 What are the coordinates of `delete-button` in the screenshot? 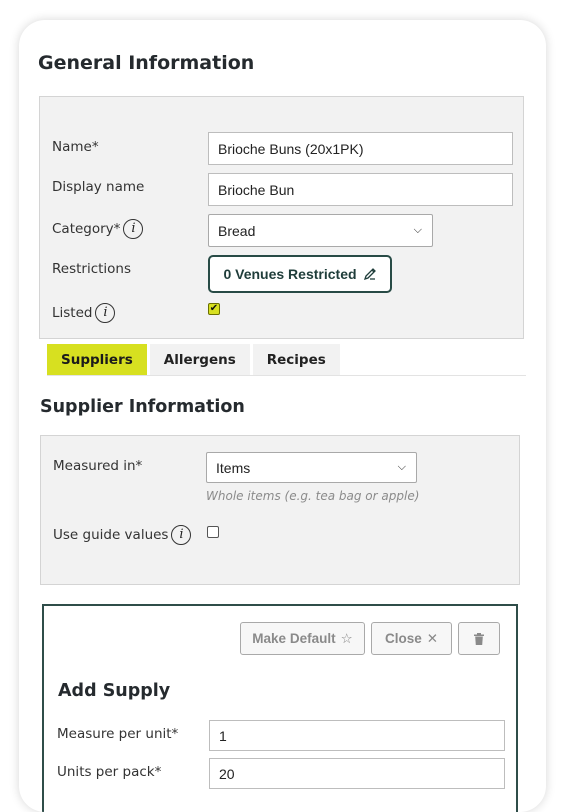 It's located at (479, 638).